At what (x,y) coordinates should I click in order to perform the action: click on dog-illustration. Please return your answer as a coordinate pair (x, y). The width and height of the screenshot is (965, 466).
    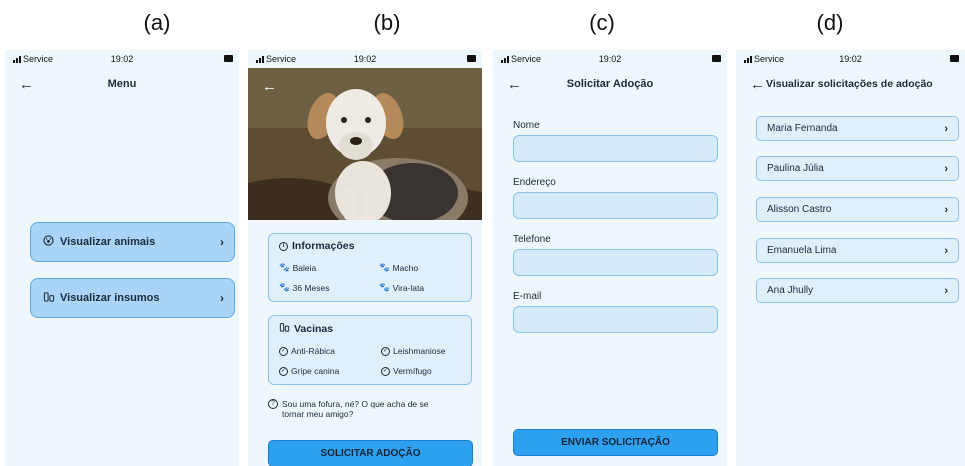
    Looking at the image, I should click on (365, 144).